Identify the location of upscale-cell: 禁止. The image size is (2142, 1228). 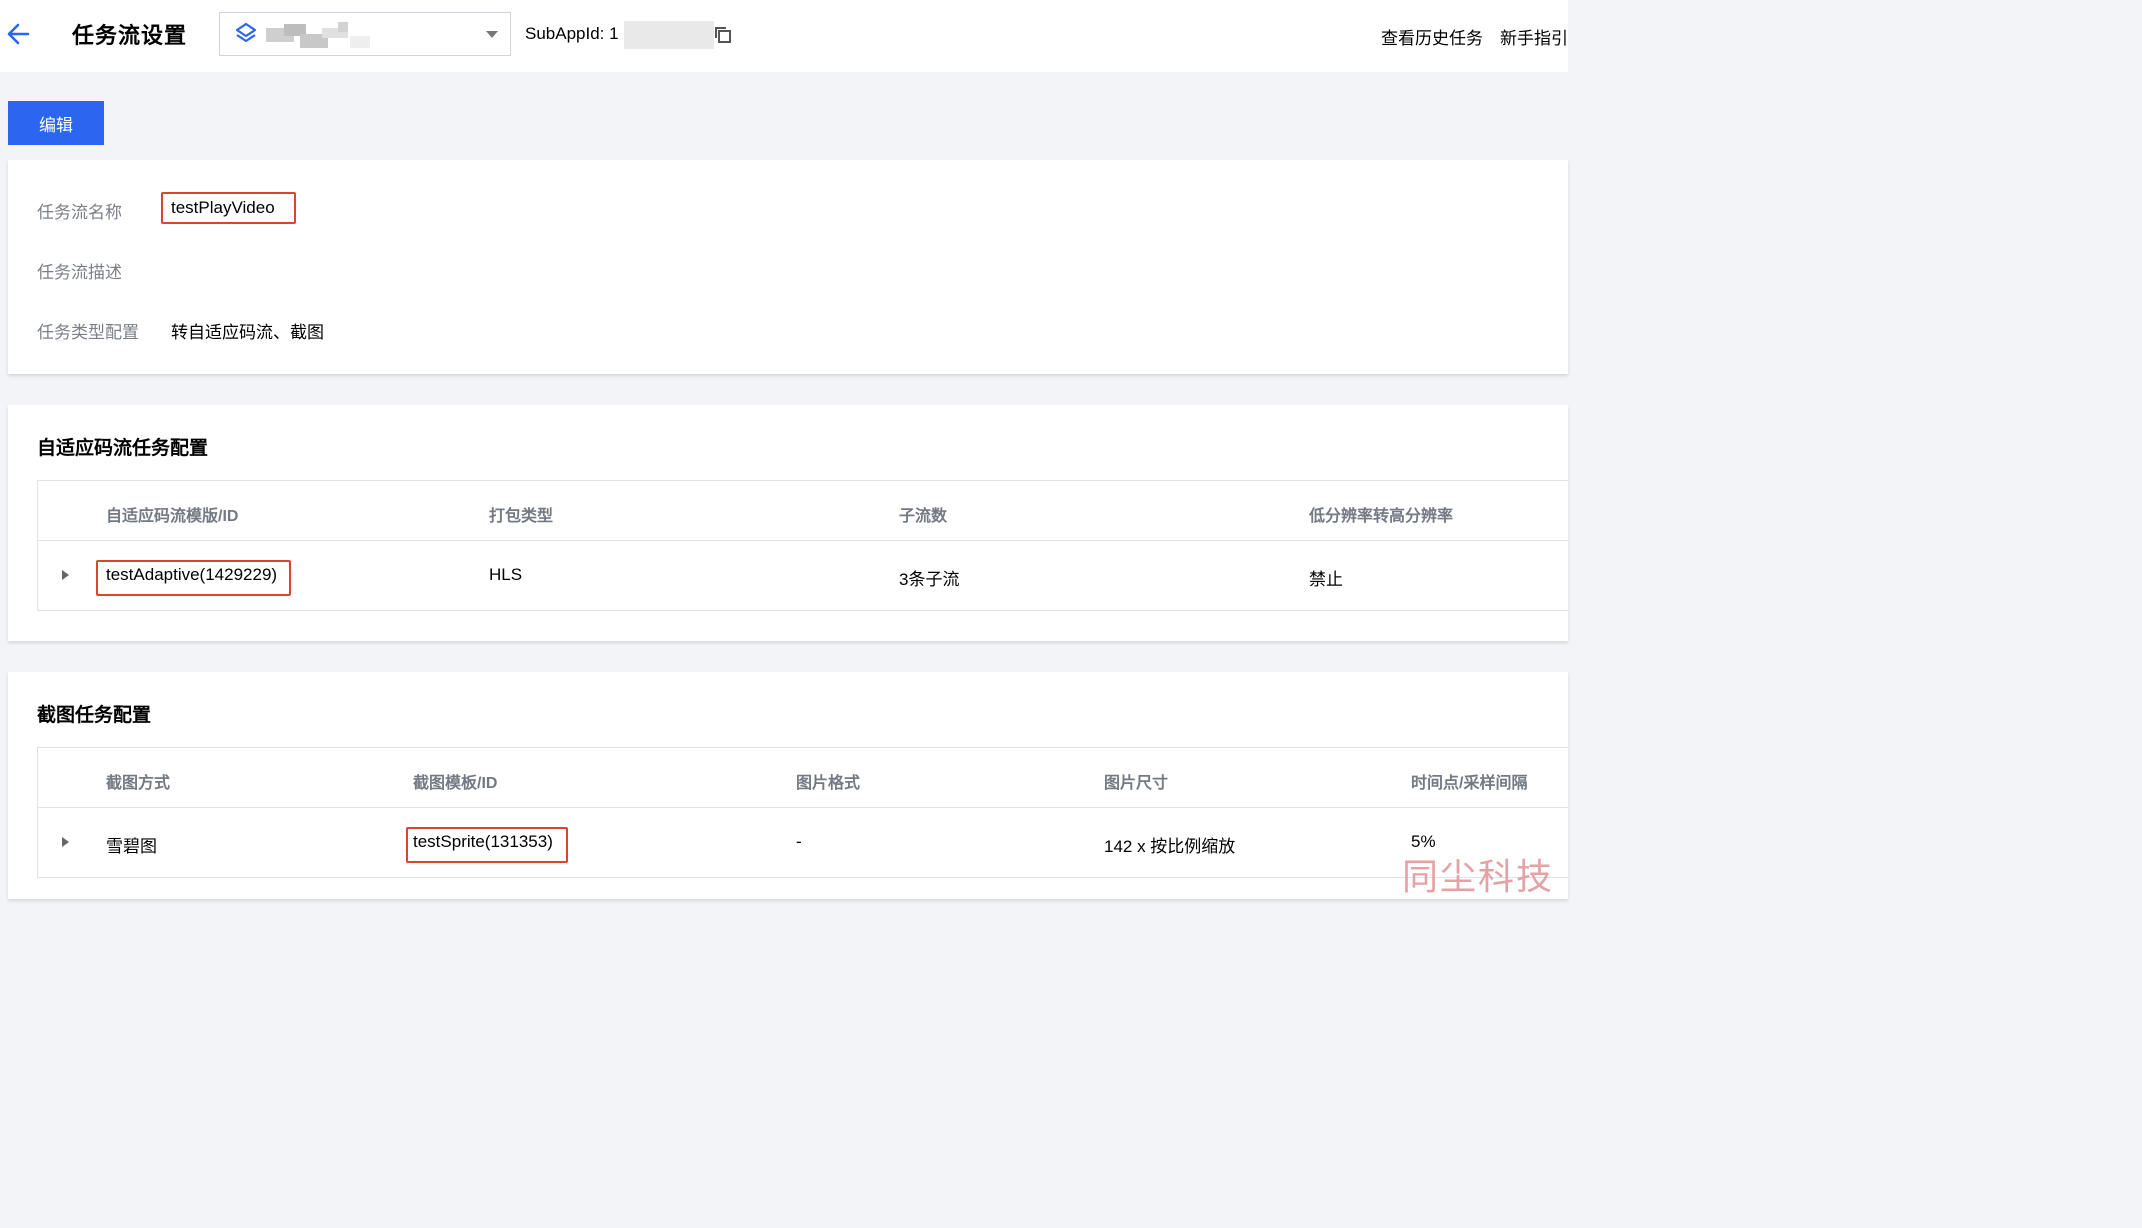
(1326, 579).